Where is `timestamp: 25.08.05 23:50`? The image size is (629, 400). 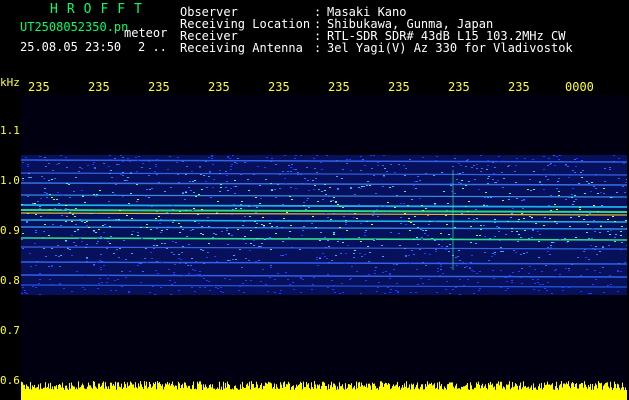 timestamp: 25.08.05 23:50 is located at coordinates (71, 47).